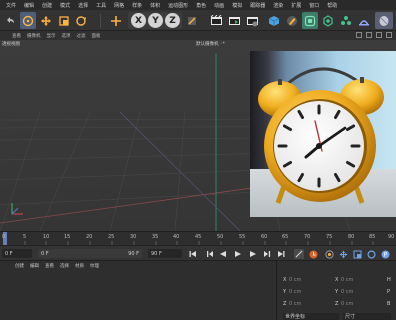  I want to click on menu-spline: 样条, so click(137, 5).